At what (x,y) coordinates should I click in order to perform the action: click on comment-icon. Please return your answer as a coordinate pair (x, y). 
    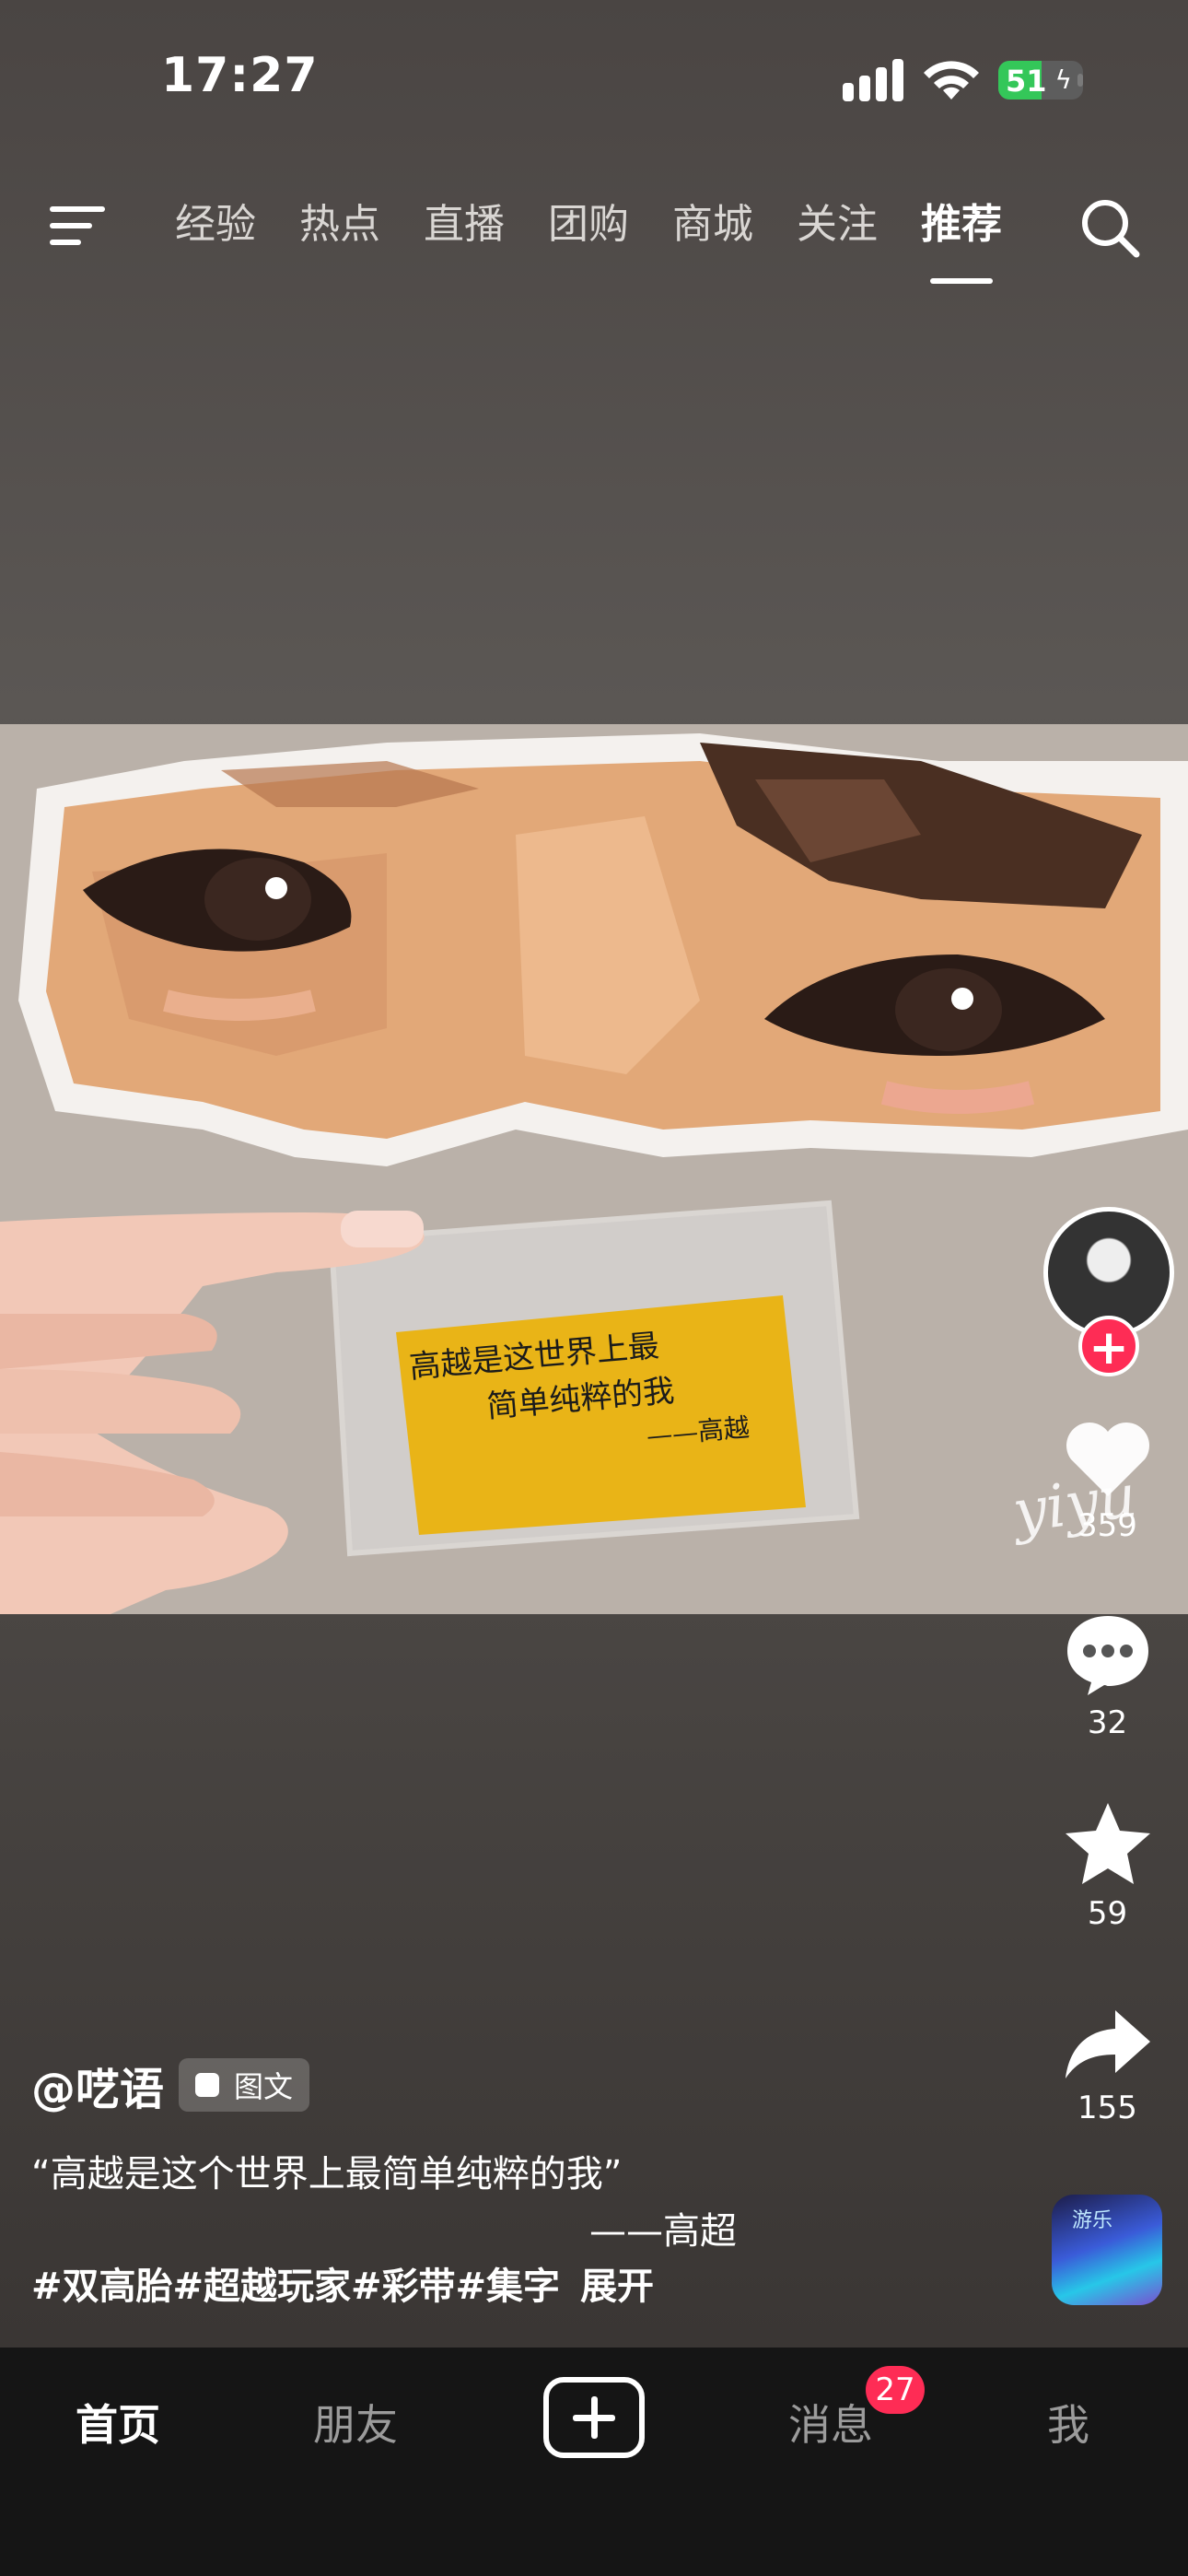
    Looking at the image, I should click on (1107, 1655).